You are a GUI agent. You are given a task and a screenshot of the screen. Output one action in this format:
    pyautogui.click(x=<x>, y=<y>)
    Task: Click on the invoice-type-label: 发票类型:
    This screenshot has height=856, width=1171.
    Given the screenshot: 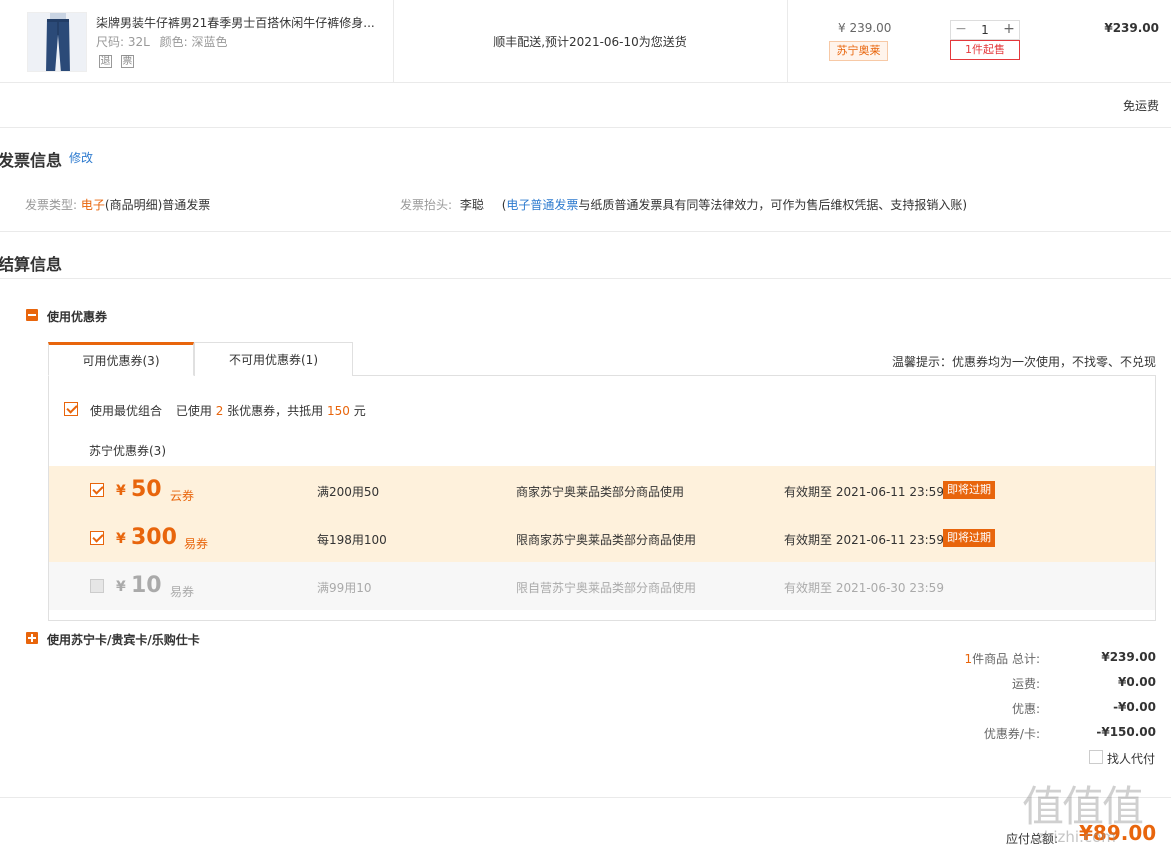 What is the action you would take?
    pyautogui.click(x=51, y=205)
    